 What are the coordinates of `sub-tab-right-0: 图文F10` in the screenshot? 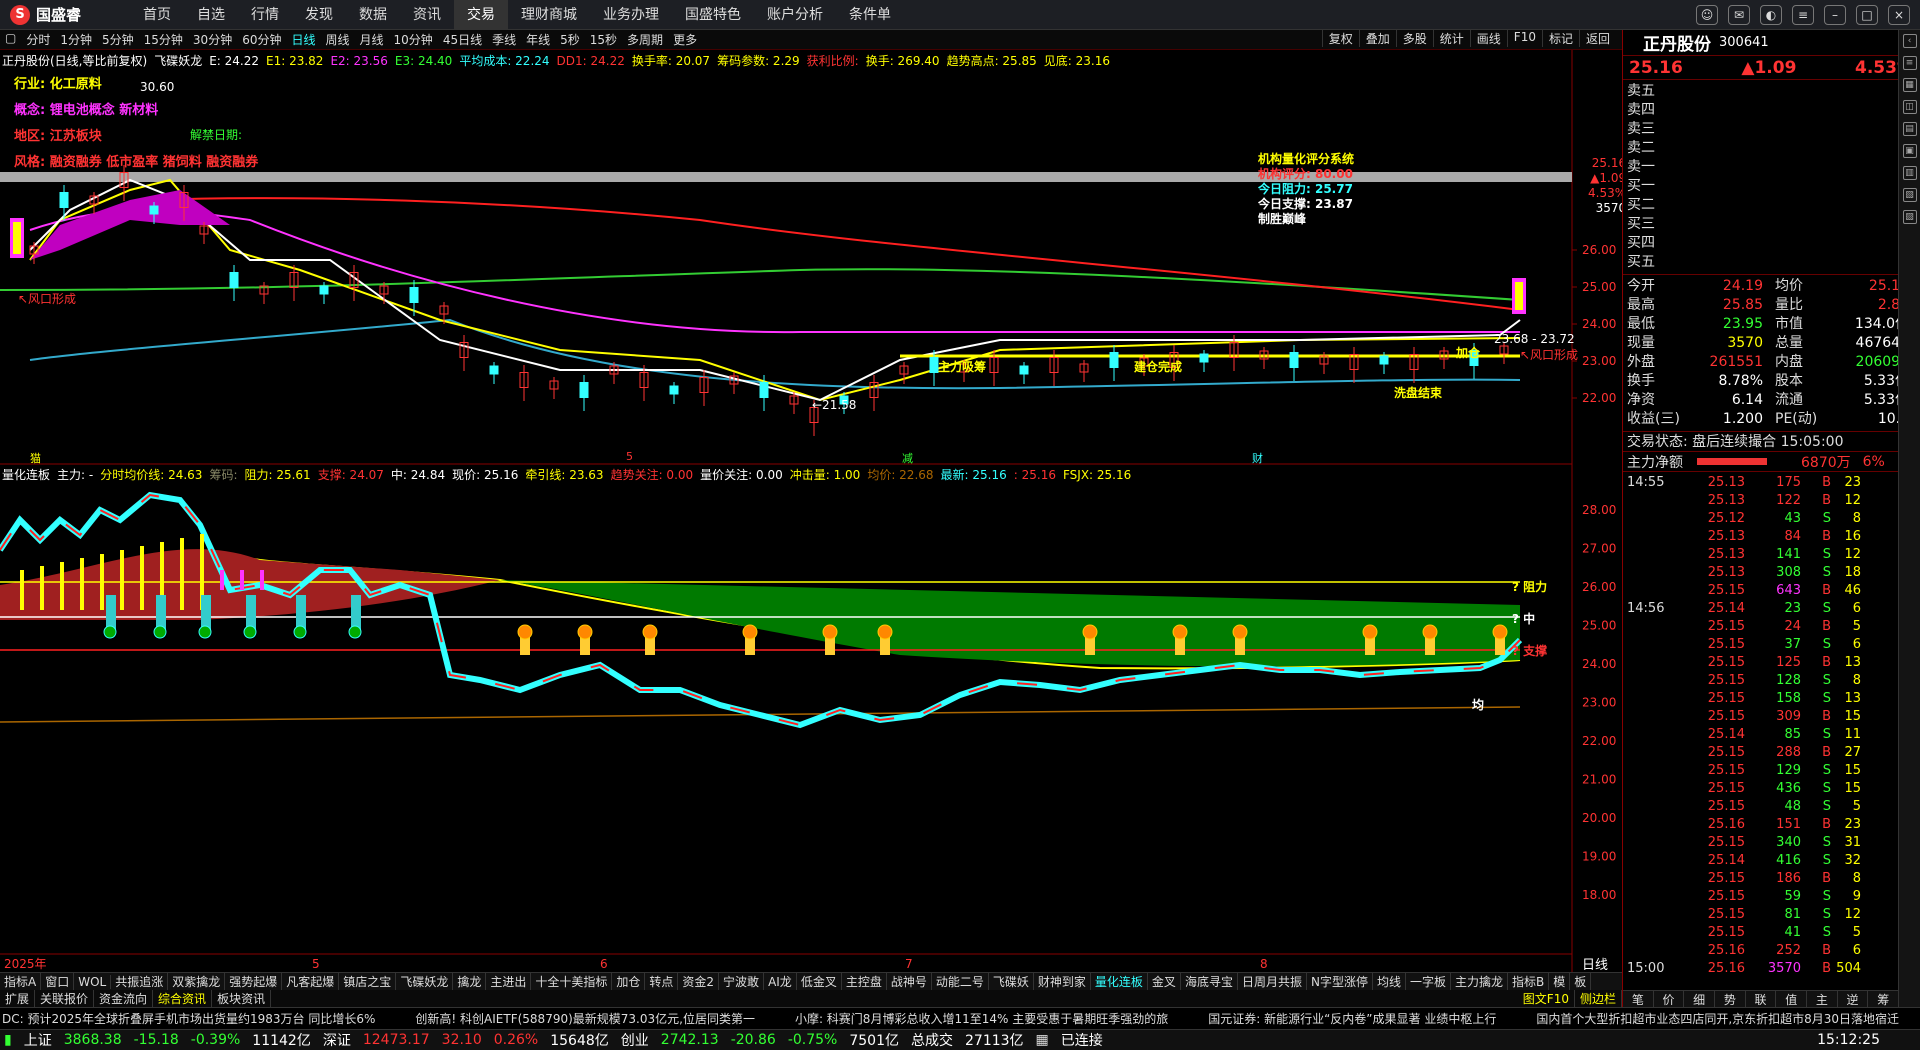 It's located at (1546, 998).